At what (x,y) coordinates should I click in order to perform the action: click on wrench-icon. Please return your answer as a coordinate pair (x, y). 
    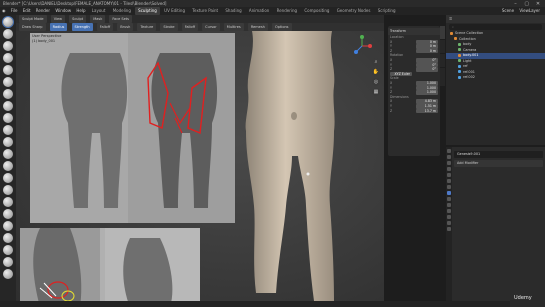
    Looking at the image, I should click on (449, 193).